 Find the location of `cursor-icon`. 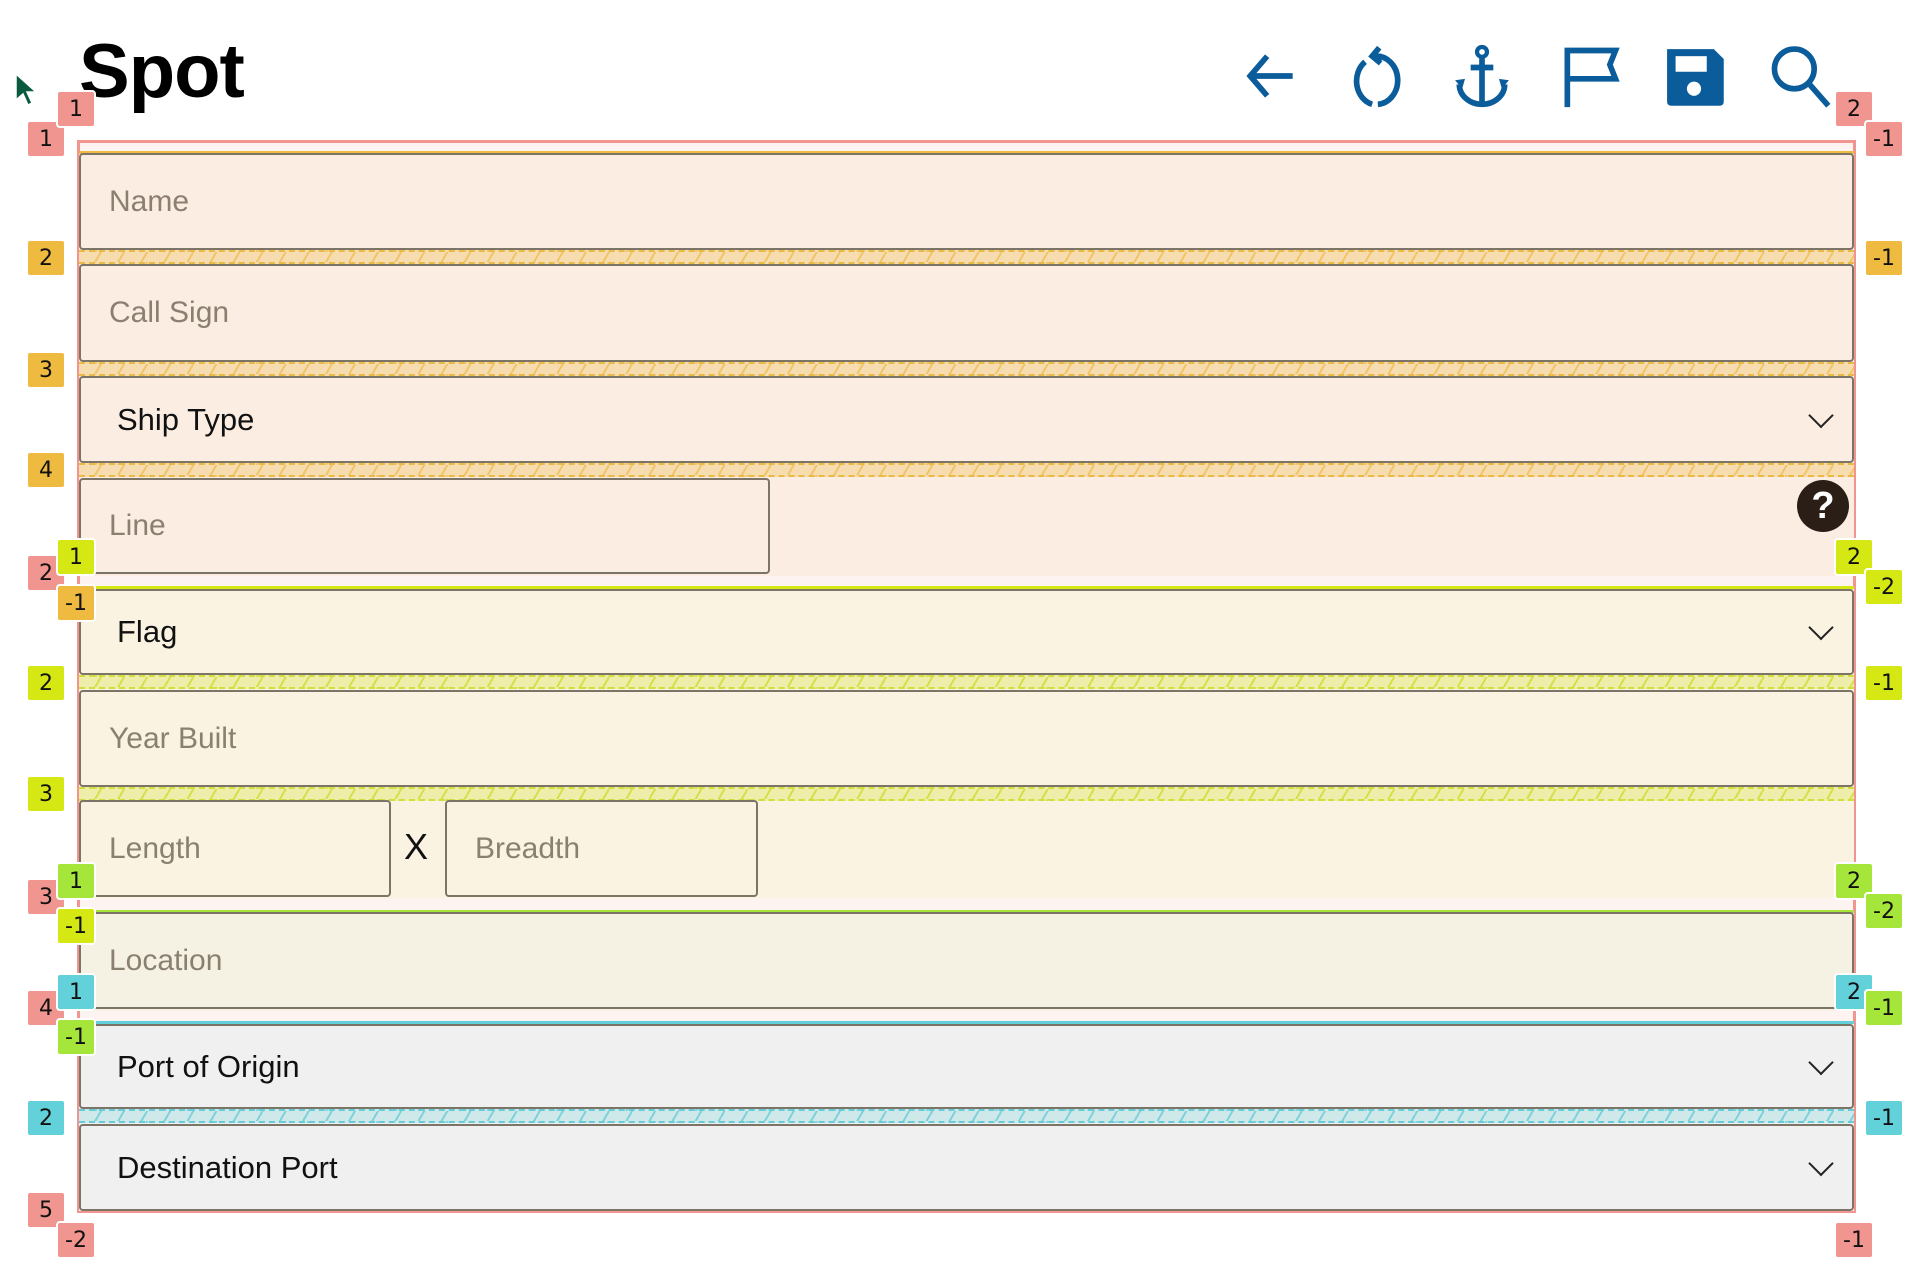

cursor-icon is located at coordinates (27, 92).